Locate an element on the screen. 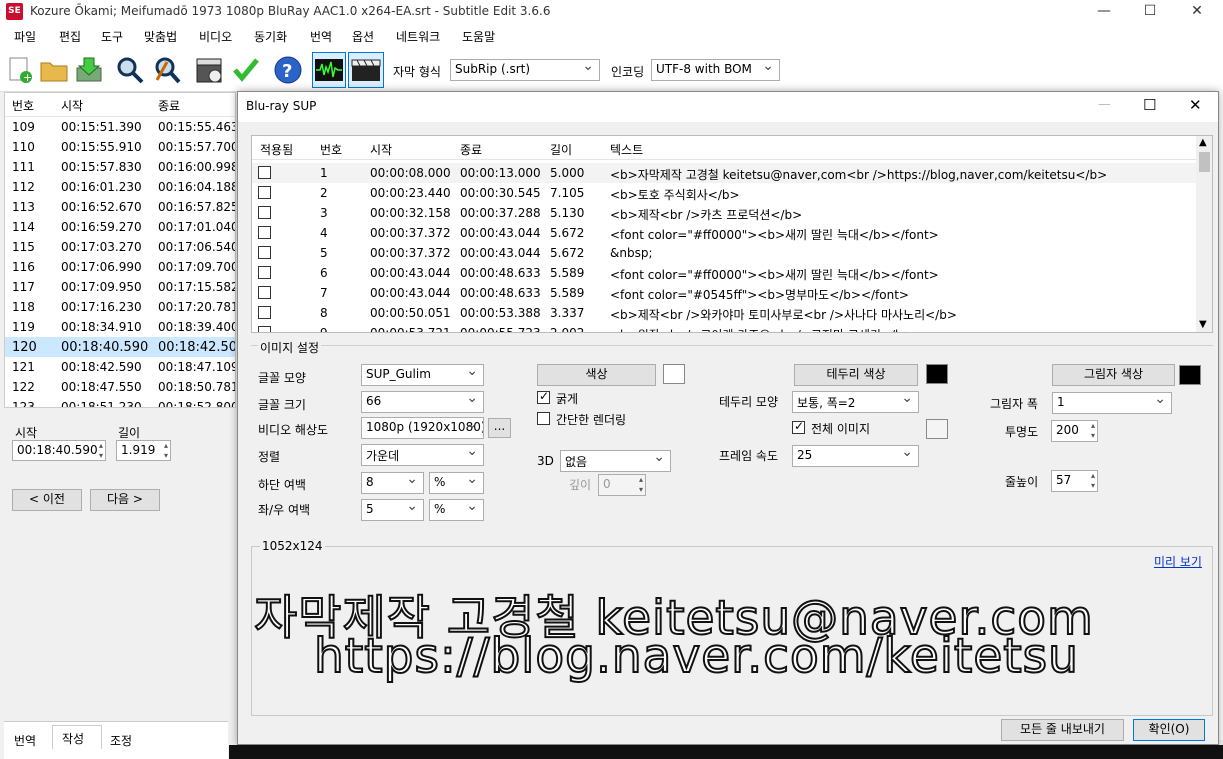 The height and width of the screenshot is (759, 1223). export-all-button: 모든 줄 내보내기 is located at coordinates (1062, 730).